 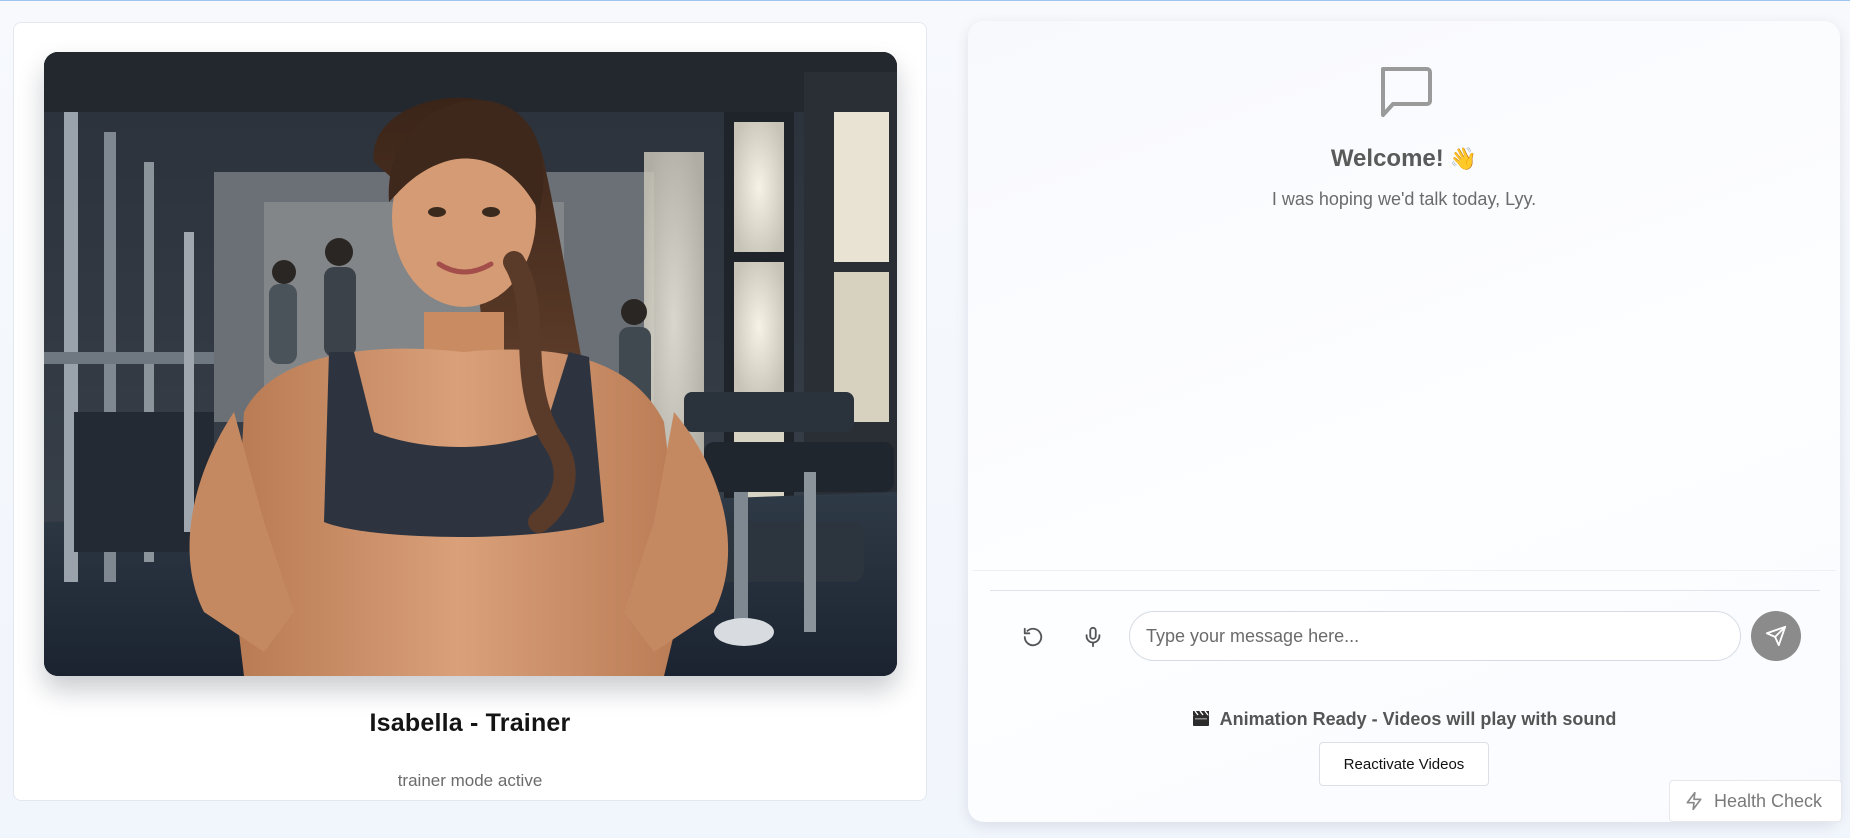 What do you see at coordinates (1435, 636) in the screenshot?
I see `message-input` at bounding box center [1435, 636].